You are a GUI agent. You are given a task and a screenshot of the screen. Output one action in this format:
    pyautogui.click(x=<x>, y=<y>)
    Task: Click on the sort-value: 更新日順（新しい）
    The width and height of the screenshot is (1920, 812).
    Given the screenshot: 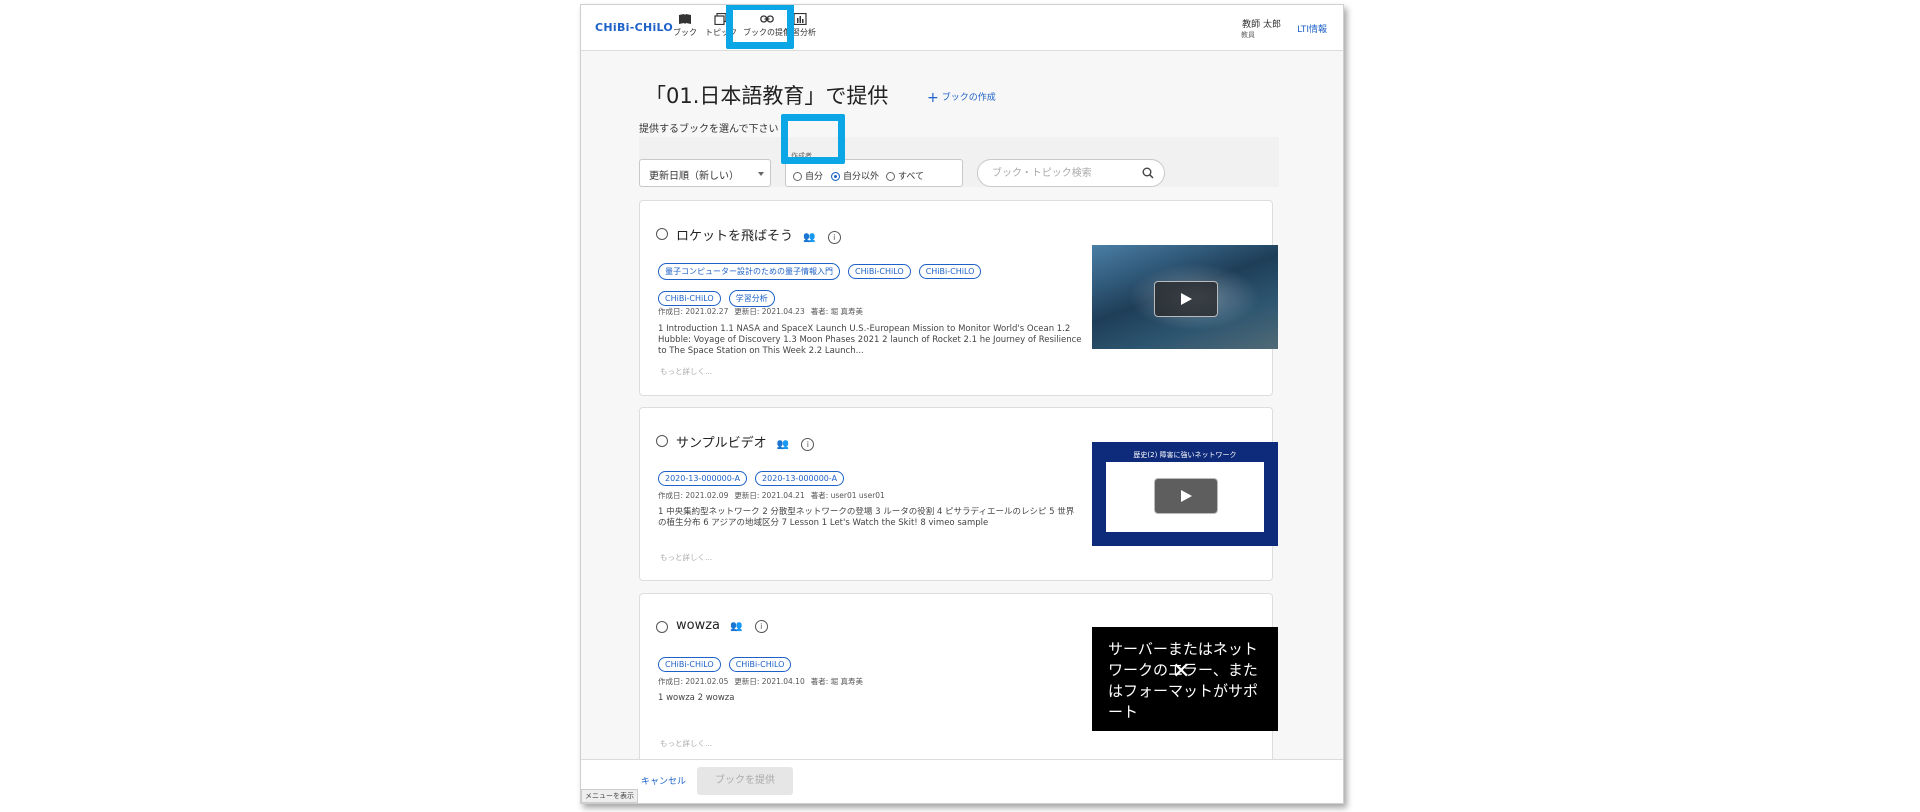 What is the action you would take?
    pyautogui.click(x=694, y=176)
    